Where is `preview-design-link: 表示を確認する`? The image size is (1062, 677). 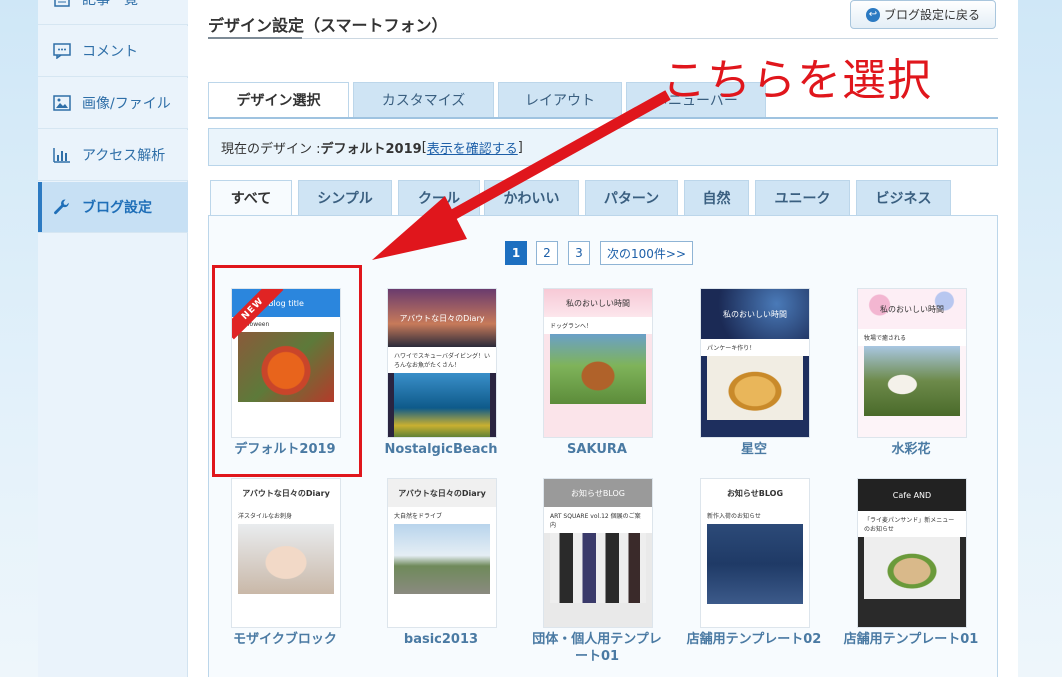 preview-design-link: 表示を確認する is located at coordinates (472, 147).